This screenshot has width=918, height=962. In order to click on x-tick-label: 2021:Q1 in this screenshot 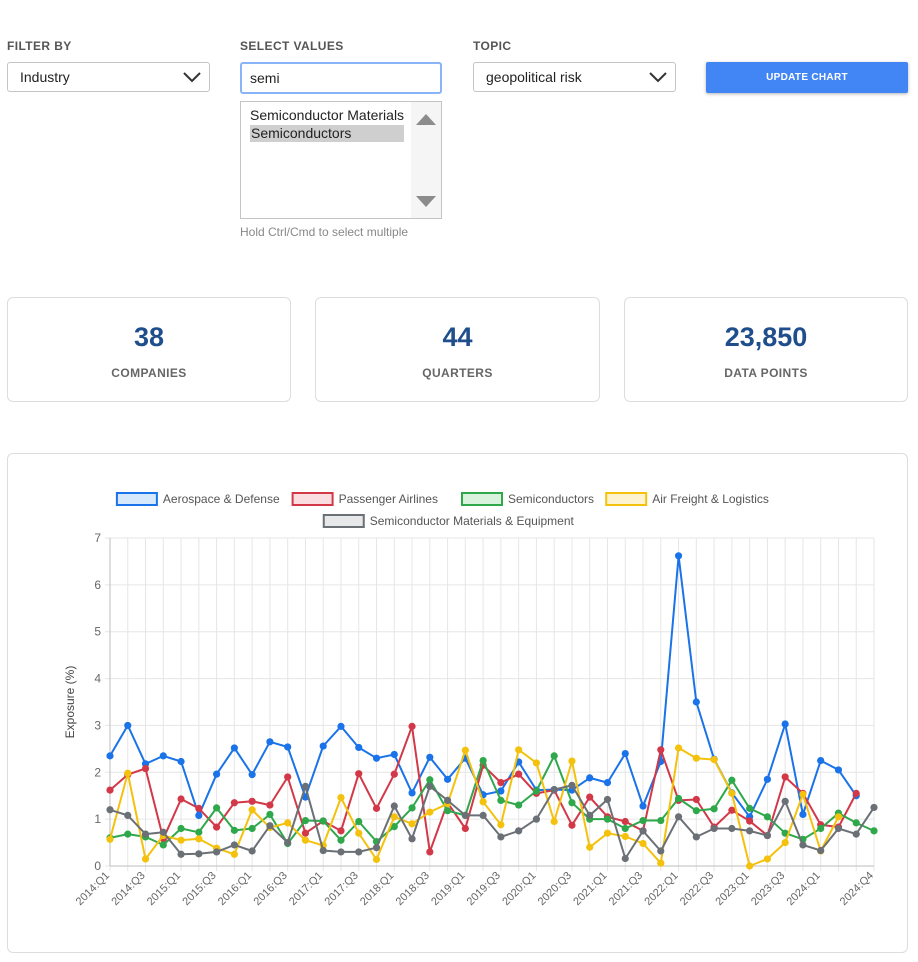, I will do `click(590, 889)`.